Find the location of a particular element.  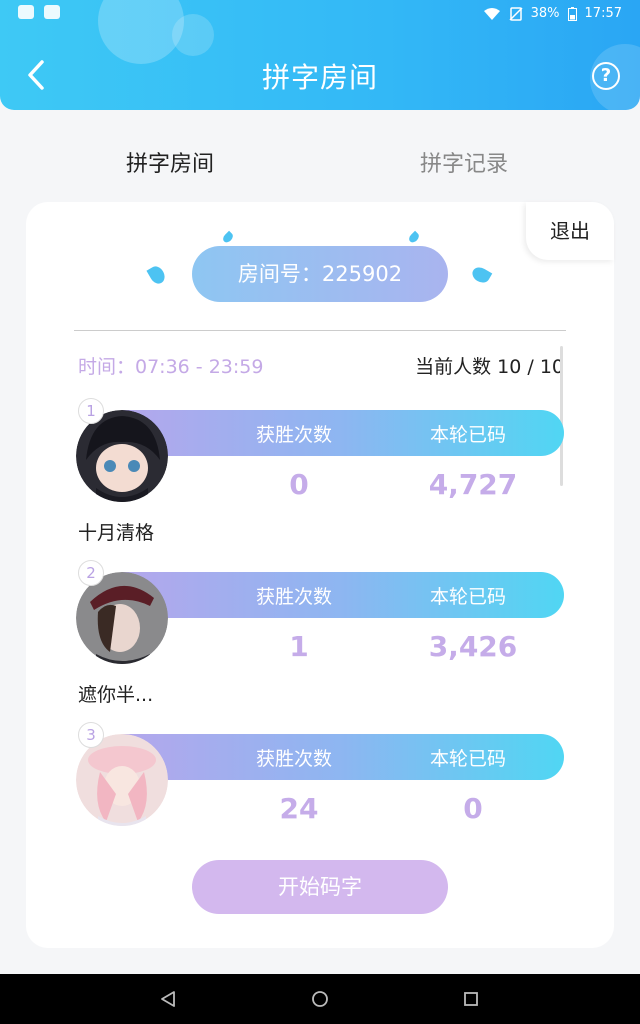

image-icon is located at coordinates (52, 12).